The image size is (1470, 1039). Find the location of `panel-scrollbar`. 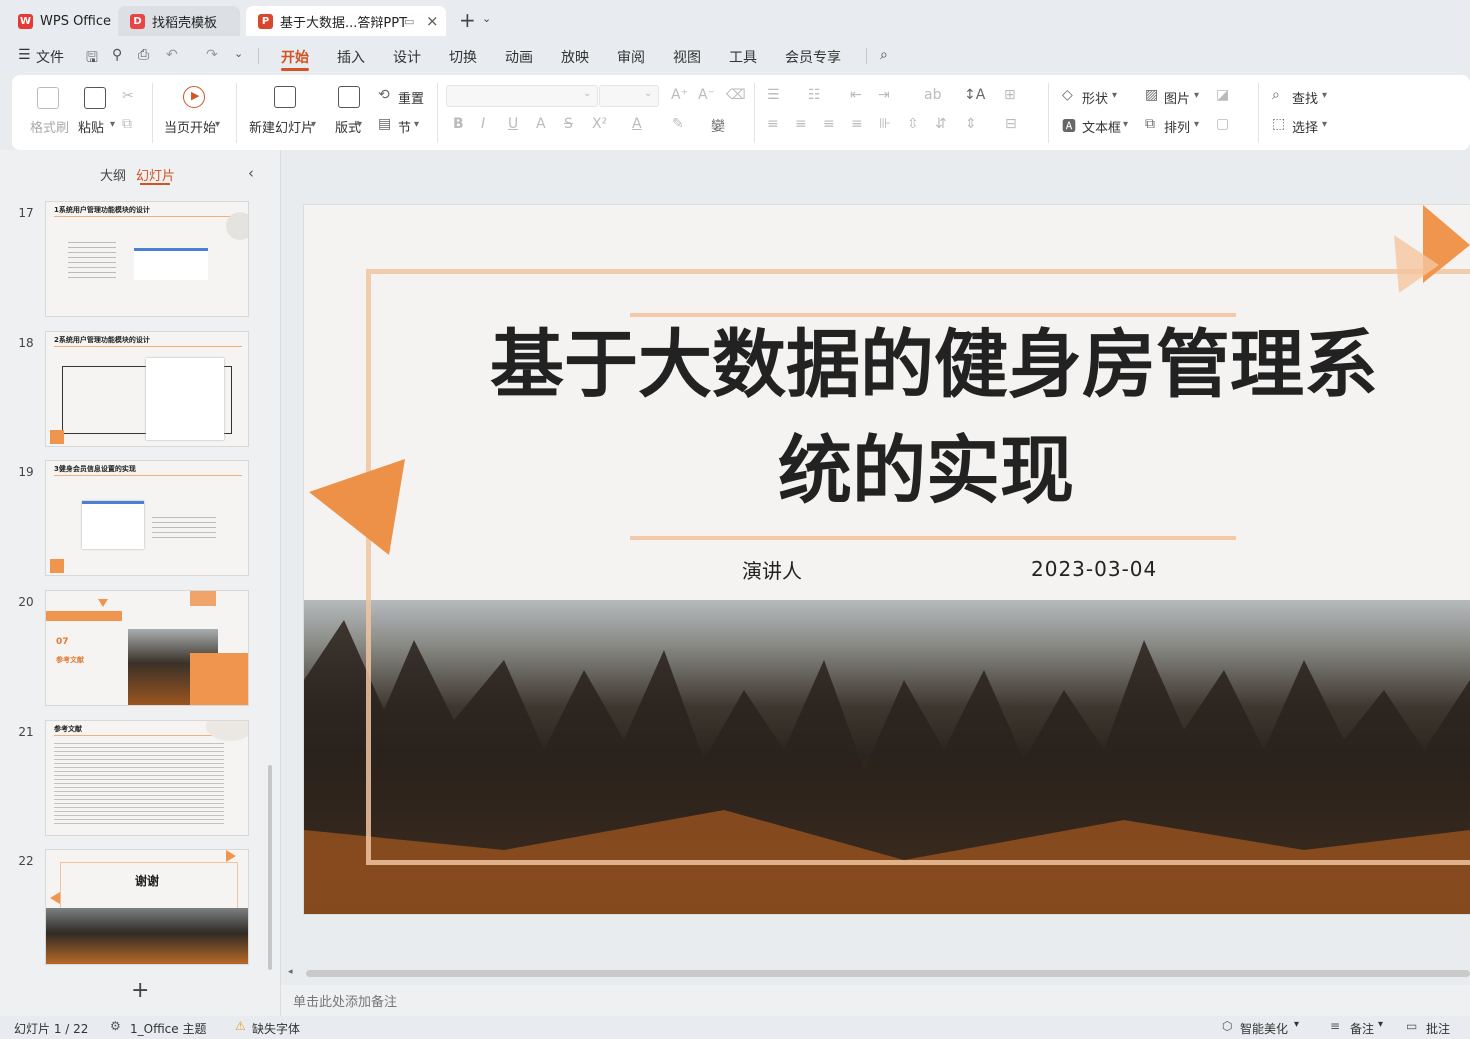

panel-scrollbar is located at coordinates (270, 867).